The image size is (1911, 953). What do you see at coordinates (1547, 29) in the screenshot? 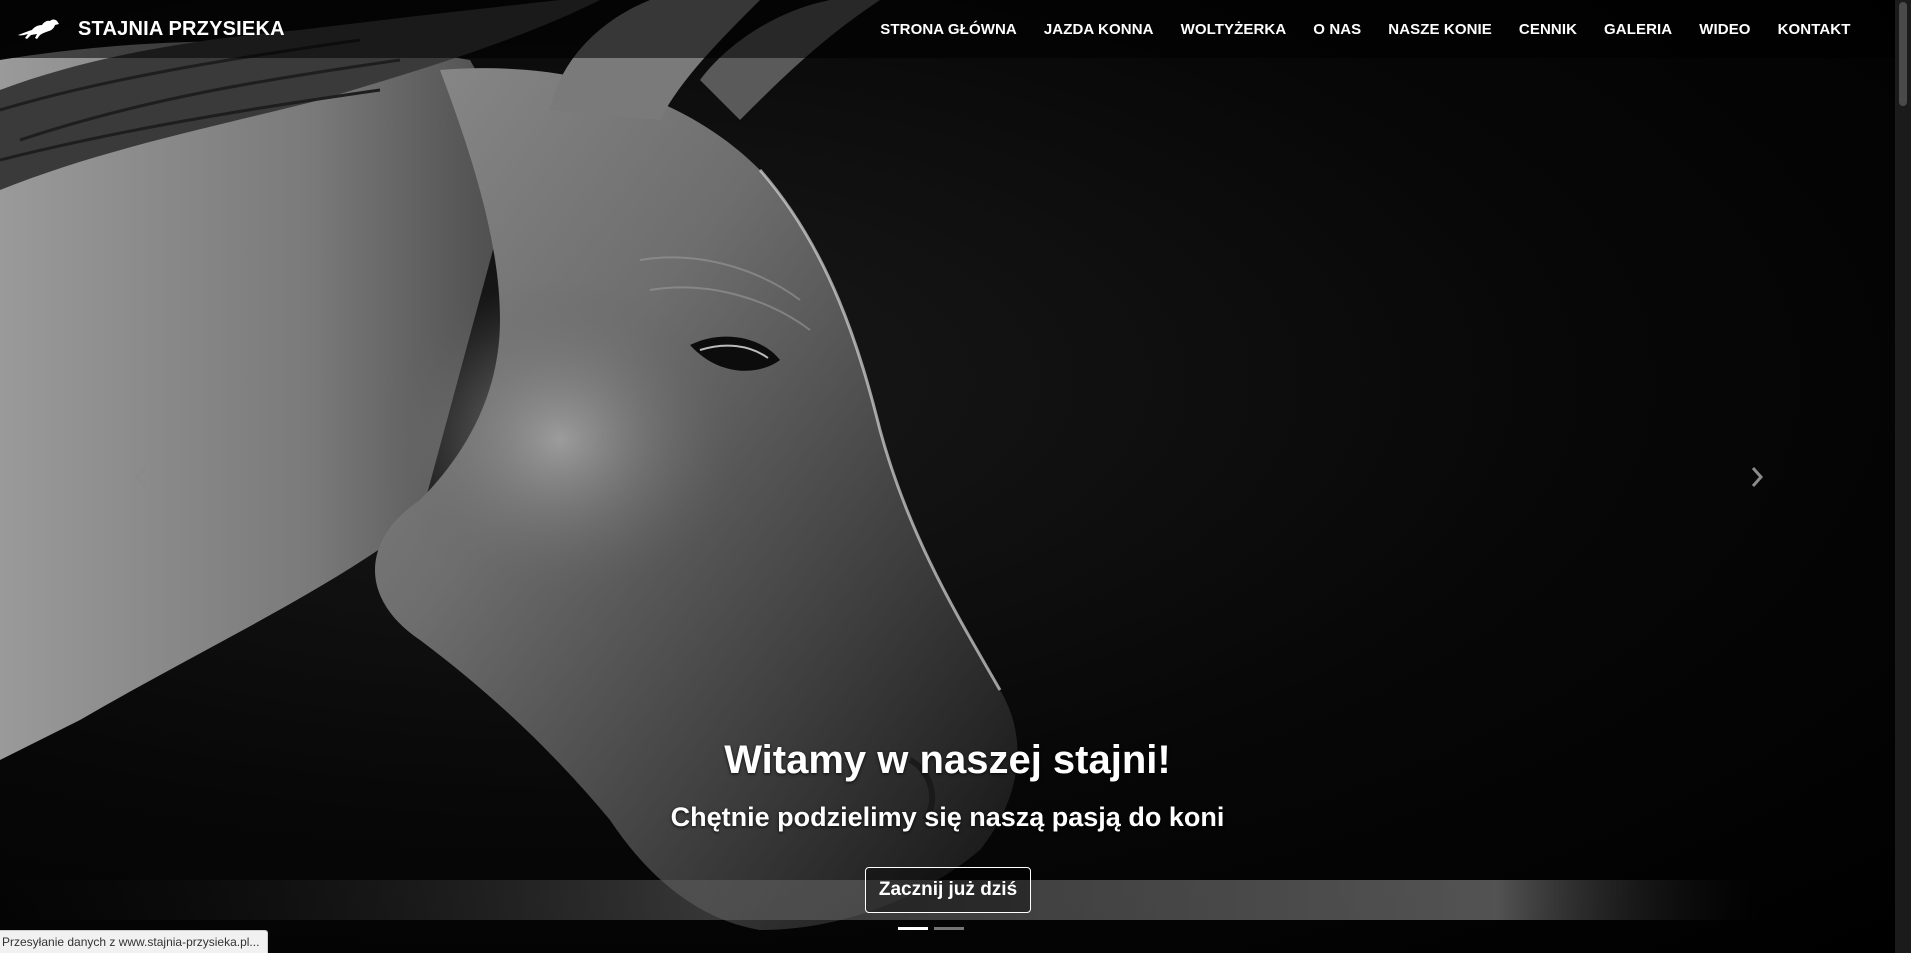
I see `nav-item-cennik: CENNIK` at bounding box center [1547, 29].